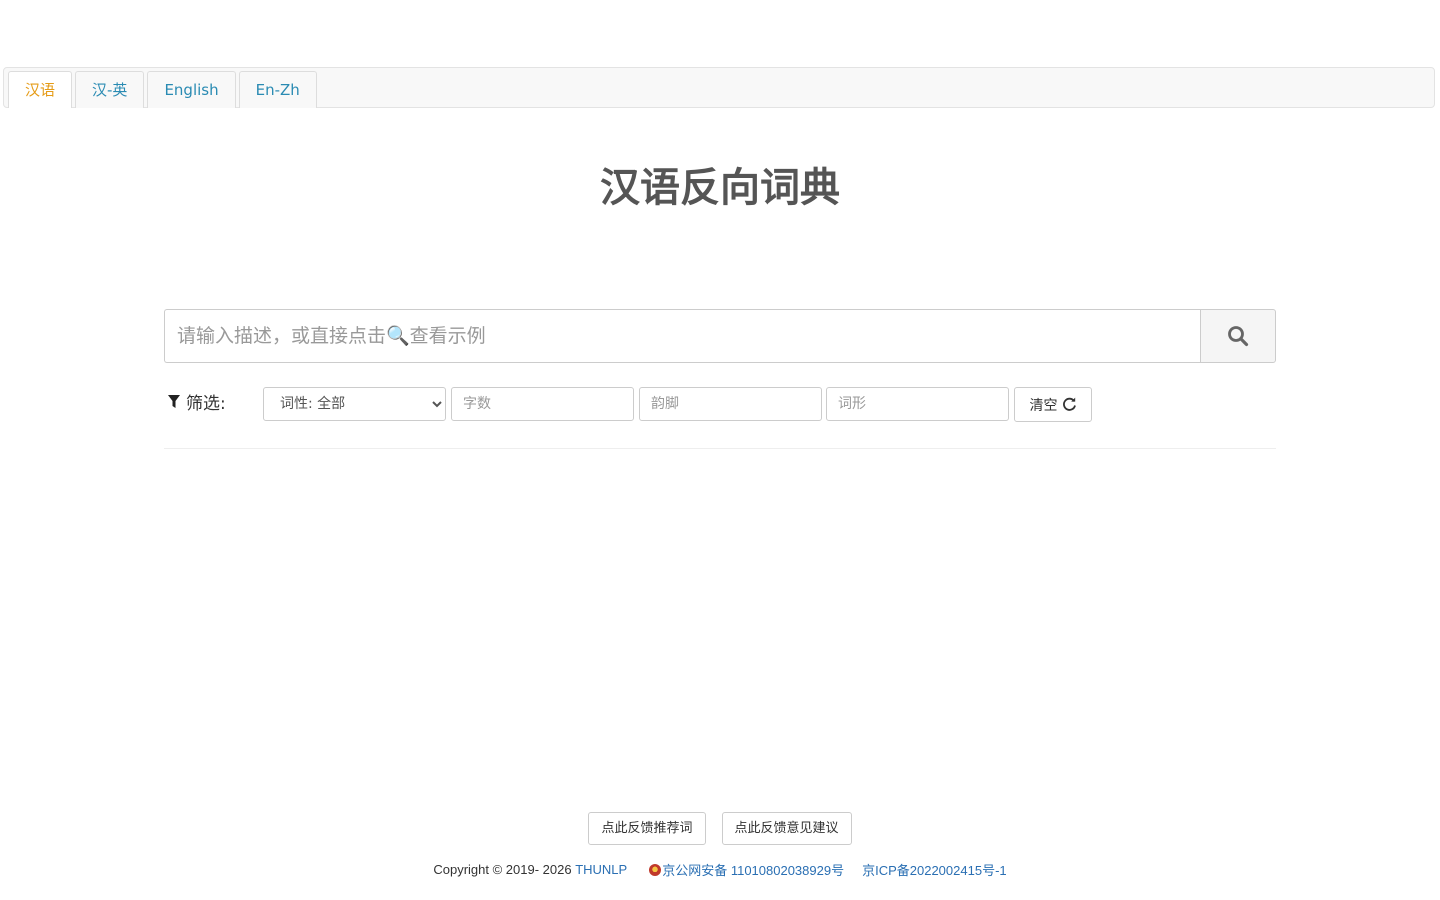 The image size is (1440, 900). Describe the element at coordinates (601, 869) in the screenshot. I see `thunlp-link: THUNLP` at that location.